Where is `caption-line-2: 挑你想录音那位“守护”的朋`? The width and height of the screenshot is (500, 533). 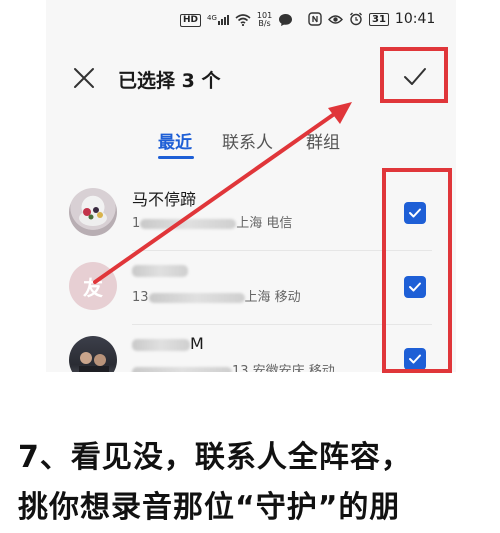 caption-line-2: 挑你想录音那位“守护”的朋 is located at coordinates (209, 507).